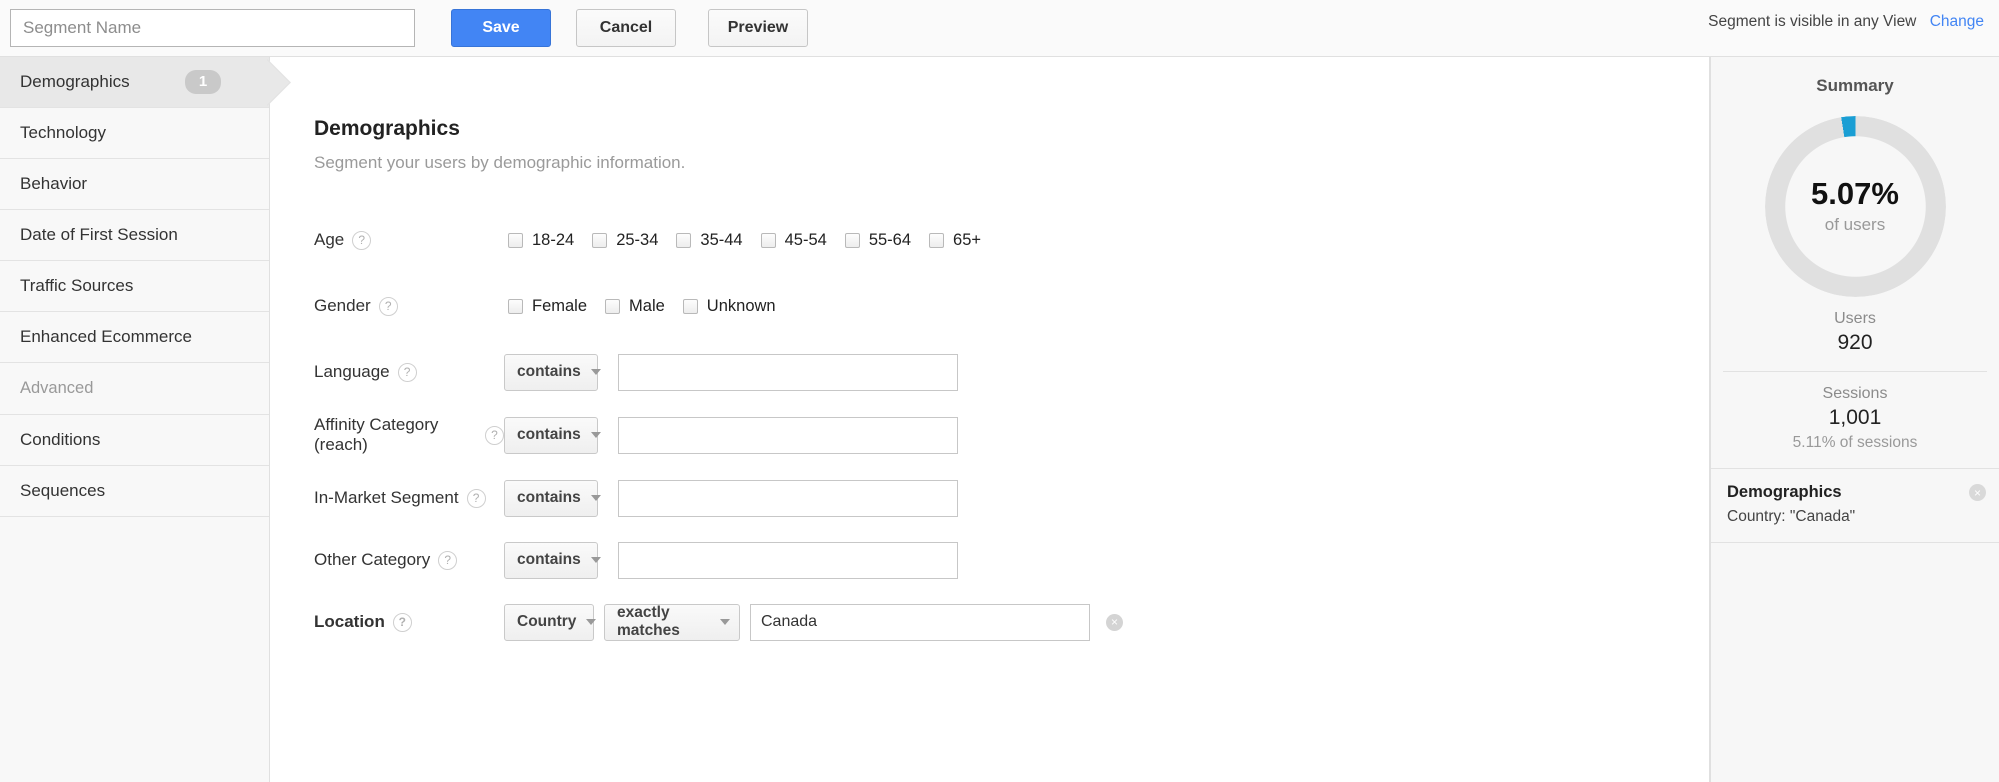 The height and width of the screenshot is (782, 1999). What do you see at coordinates (1011, 240) in the screenshot?
I see `field-row-age: Age ? 18-24 25-34 35-44 45-54 55-64 65+` at bounding box center [1011, 240].